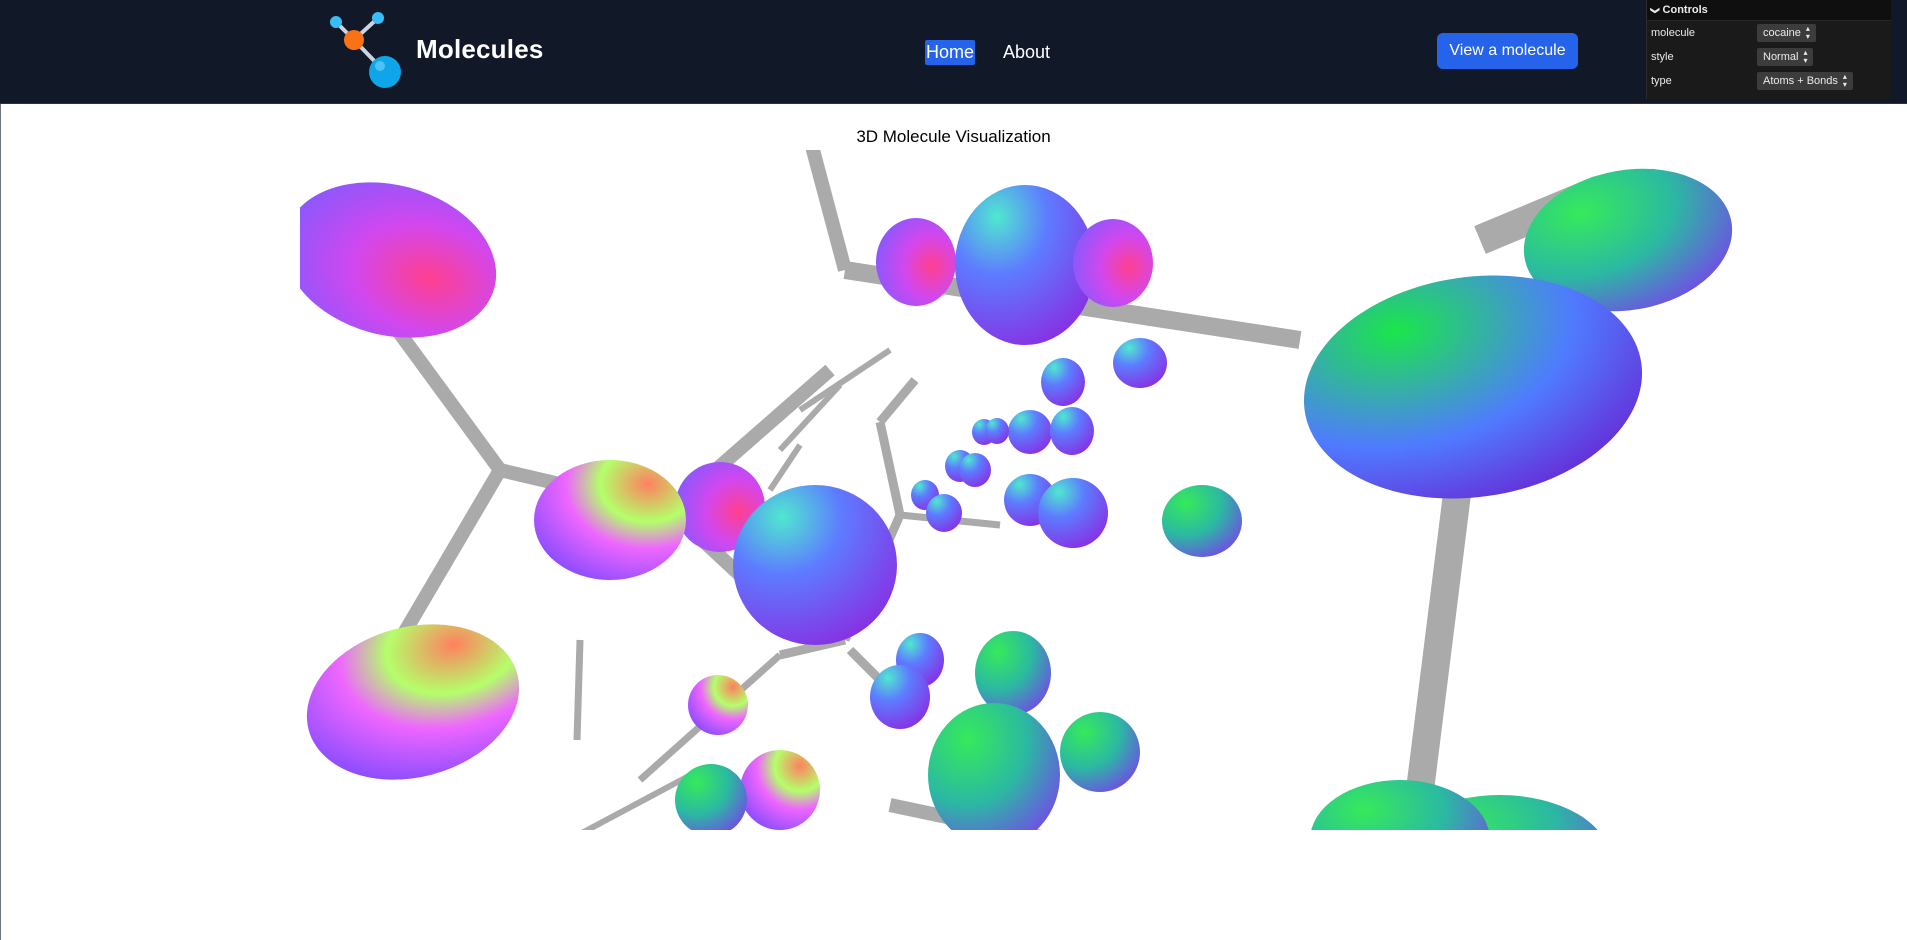 The image size is (1907, 940). What do you see at coordinates (368, 50) in the screenshot?
I see `molecule-logo-icon` at bounding box center [368, 50].